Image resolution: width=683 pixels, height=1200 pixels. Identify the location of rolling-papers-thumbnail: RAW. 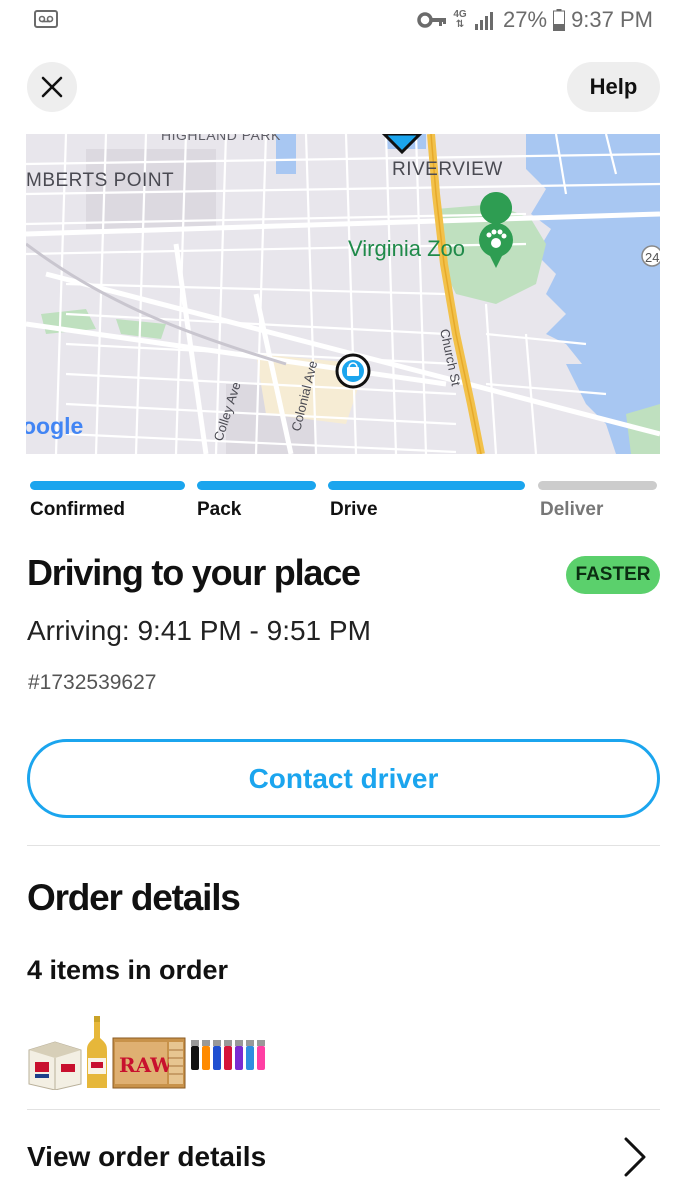
(149, 1063).